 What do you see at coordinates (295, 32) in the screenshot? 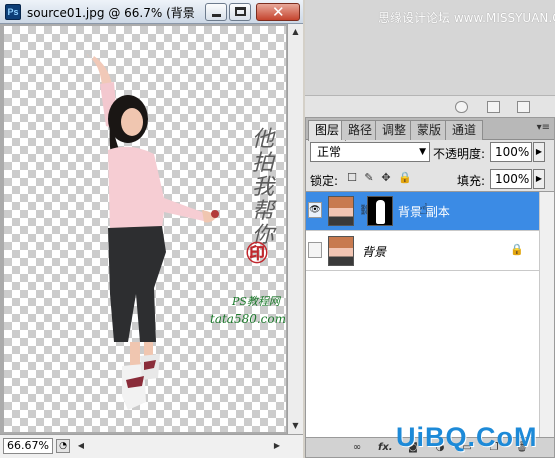
I see `scroll-up-icon: ▲` at bounding box center [295, 32].